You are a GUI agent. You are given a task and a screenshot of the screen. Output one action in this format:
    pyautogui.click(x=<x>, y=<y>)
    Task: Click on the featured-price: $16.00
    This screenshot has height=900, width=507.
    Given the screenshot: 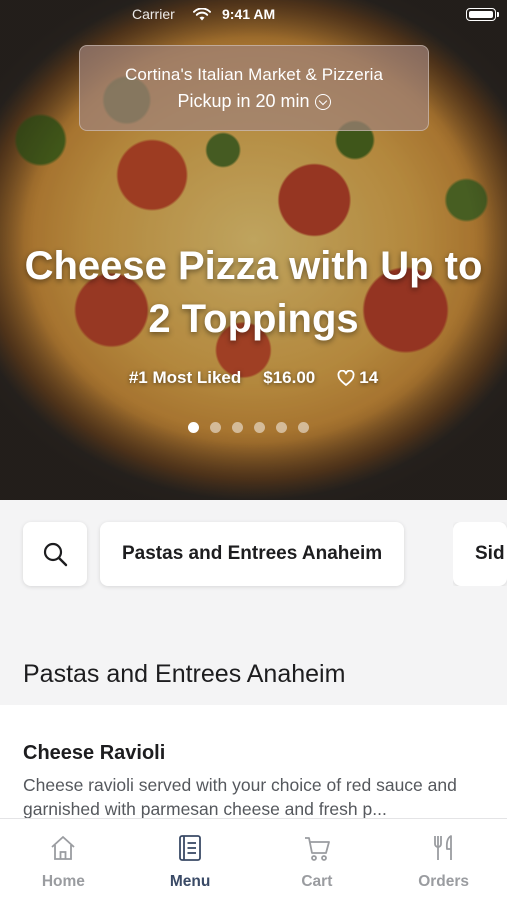 What is the action you would take?
    pyautogui.click(x=289, y=377)
    